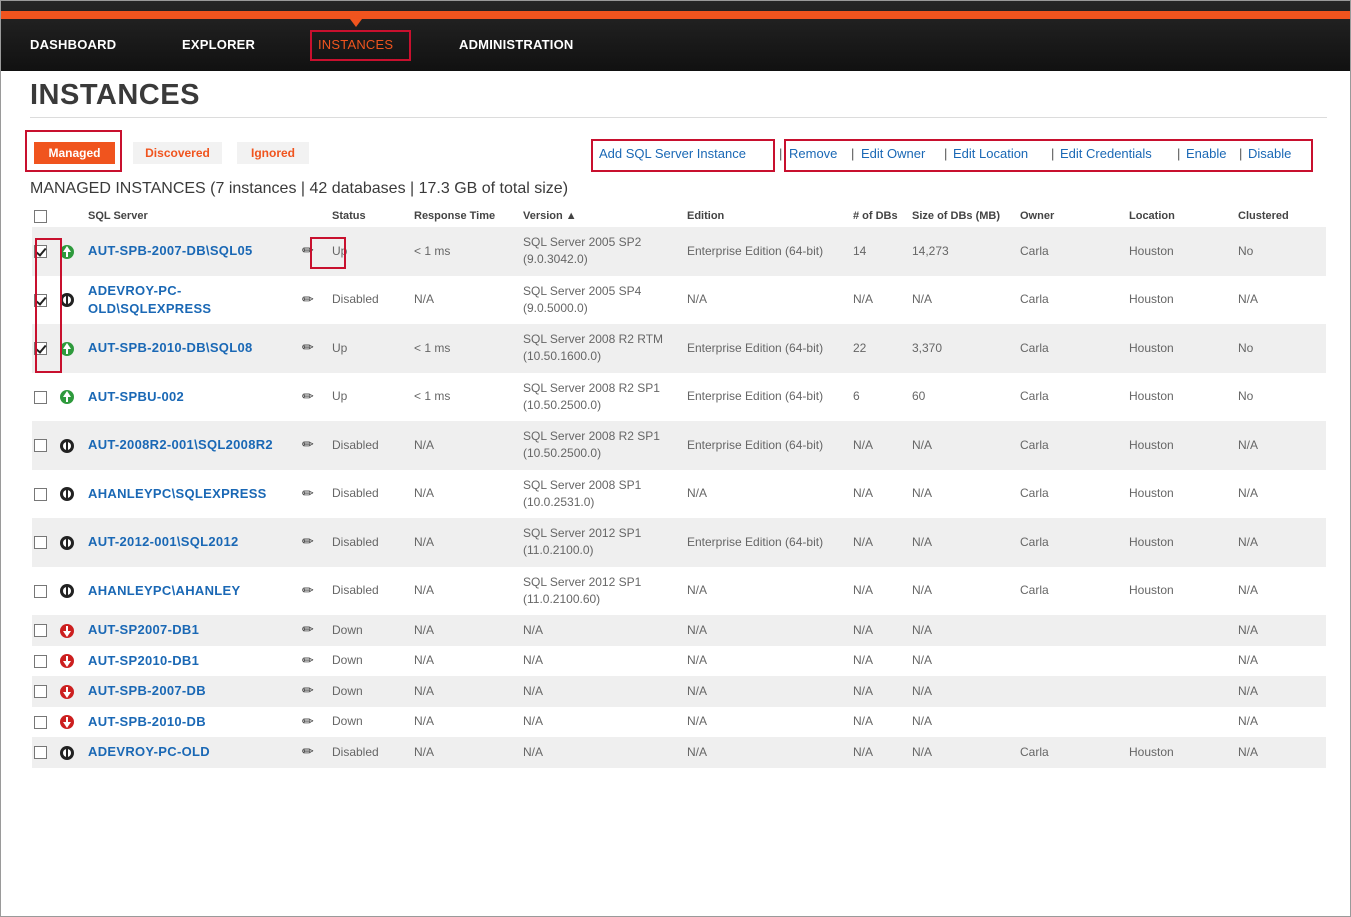  I want to click on response-time-cell: < 1 ms, so click(466, 251).